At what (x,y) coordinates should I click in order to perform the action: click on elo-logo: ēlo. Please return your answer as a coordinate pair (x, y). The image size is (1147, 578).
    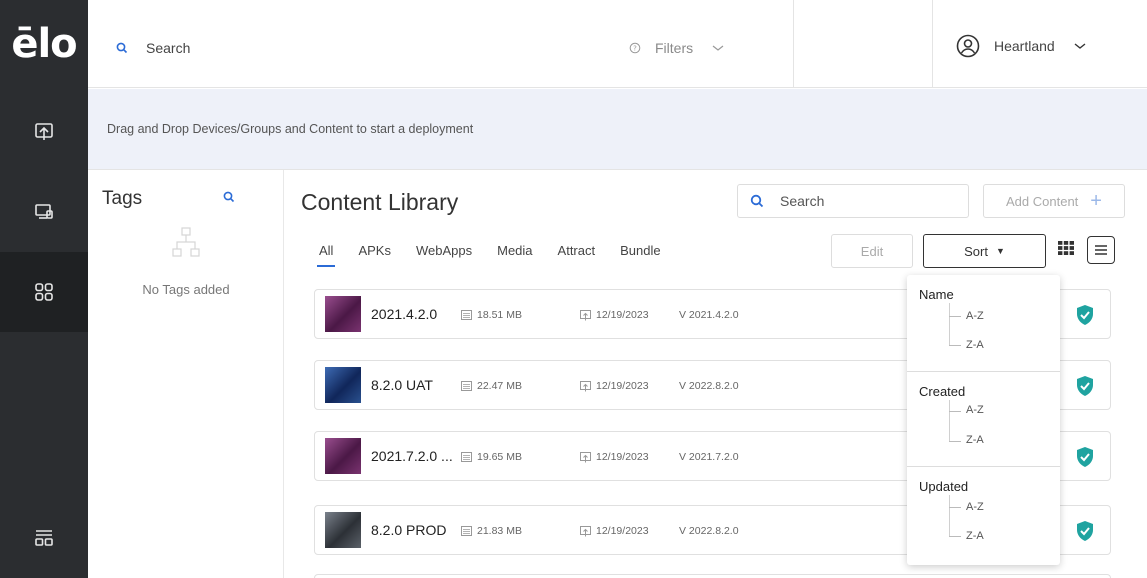
    Looking at the image, I should click on (44, 44).